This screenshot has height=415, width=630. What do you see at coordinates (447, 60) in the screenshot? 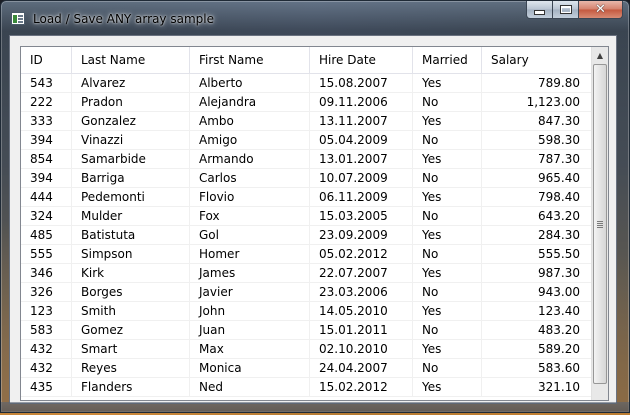
I see `column-header-married: Married` at bounding box center [447, 60].